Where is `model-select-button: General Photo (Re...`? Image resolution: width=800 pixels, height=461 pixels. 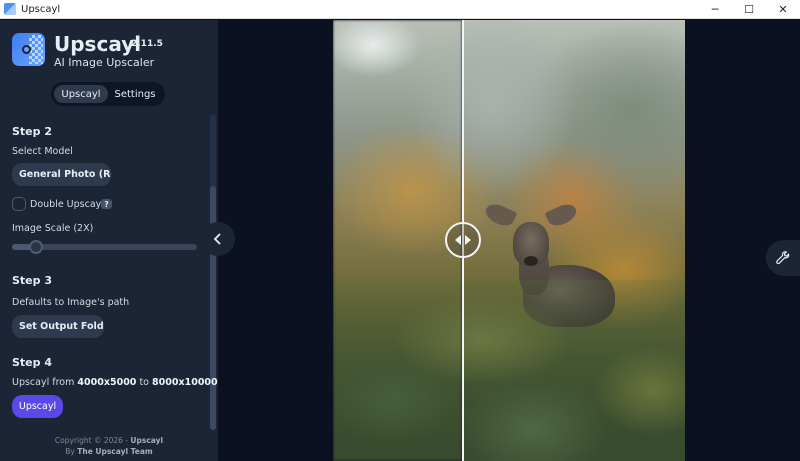
model-select-button: General Photo (Re... is located at coordinates (61, 174).